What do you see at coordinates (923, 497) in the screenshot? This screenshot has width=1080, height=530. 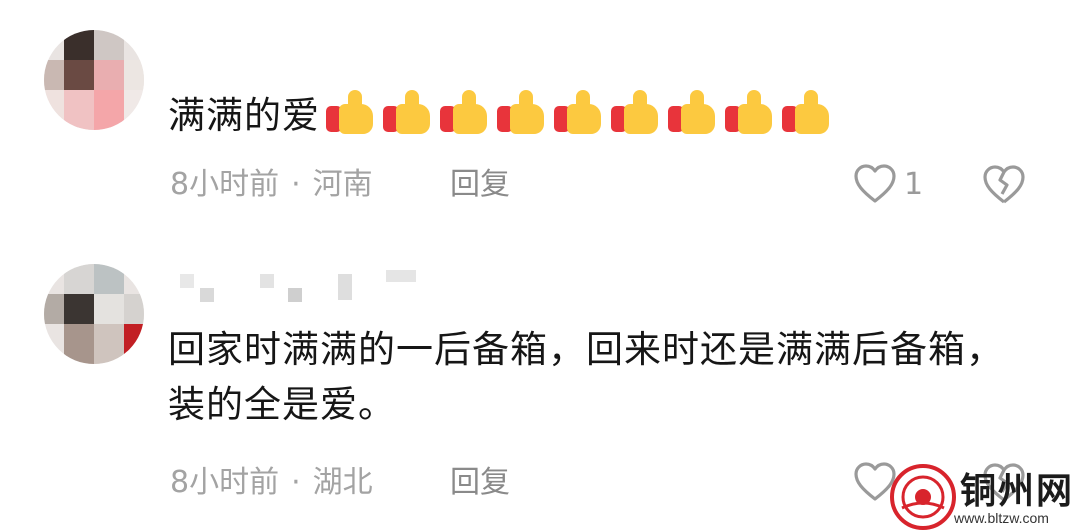 I see `watermark-logo-icon` at bounding box center [923, 497].